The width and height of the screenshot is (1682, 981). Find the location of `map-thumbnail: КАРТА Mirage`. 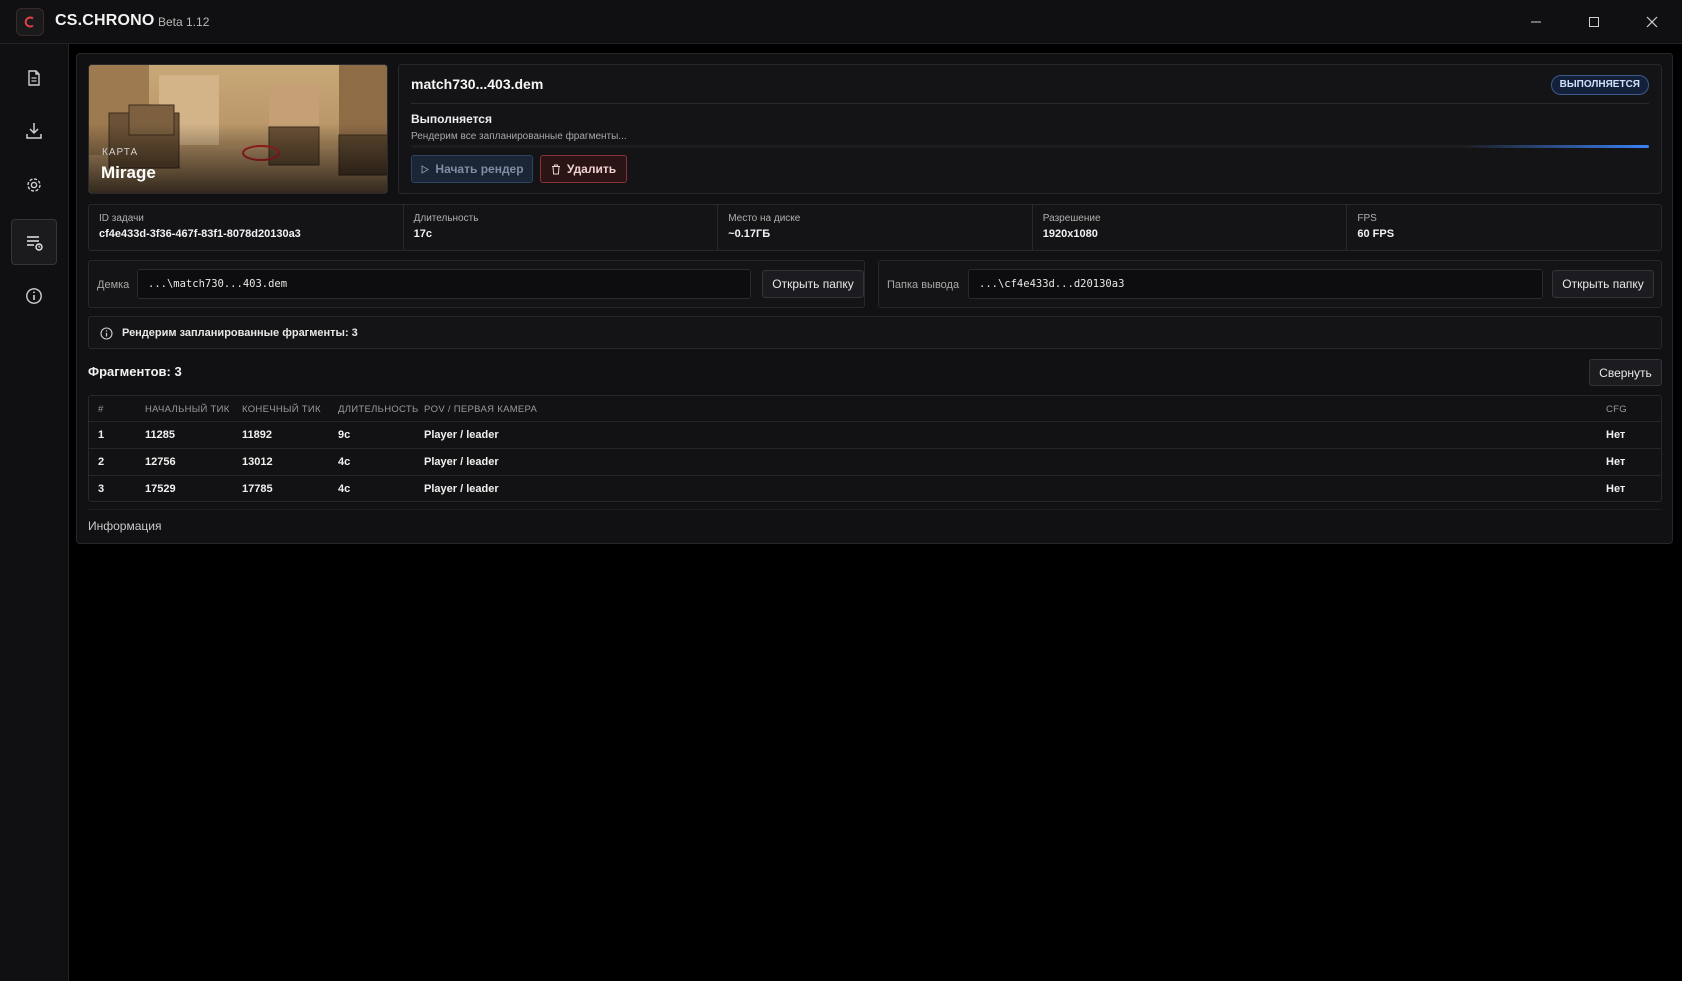

map-thumbnail: КАРТА Mirage is located at coordinates (238, 129).